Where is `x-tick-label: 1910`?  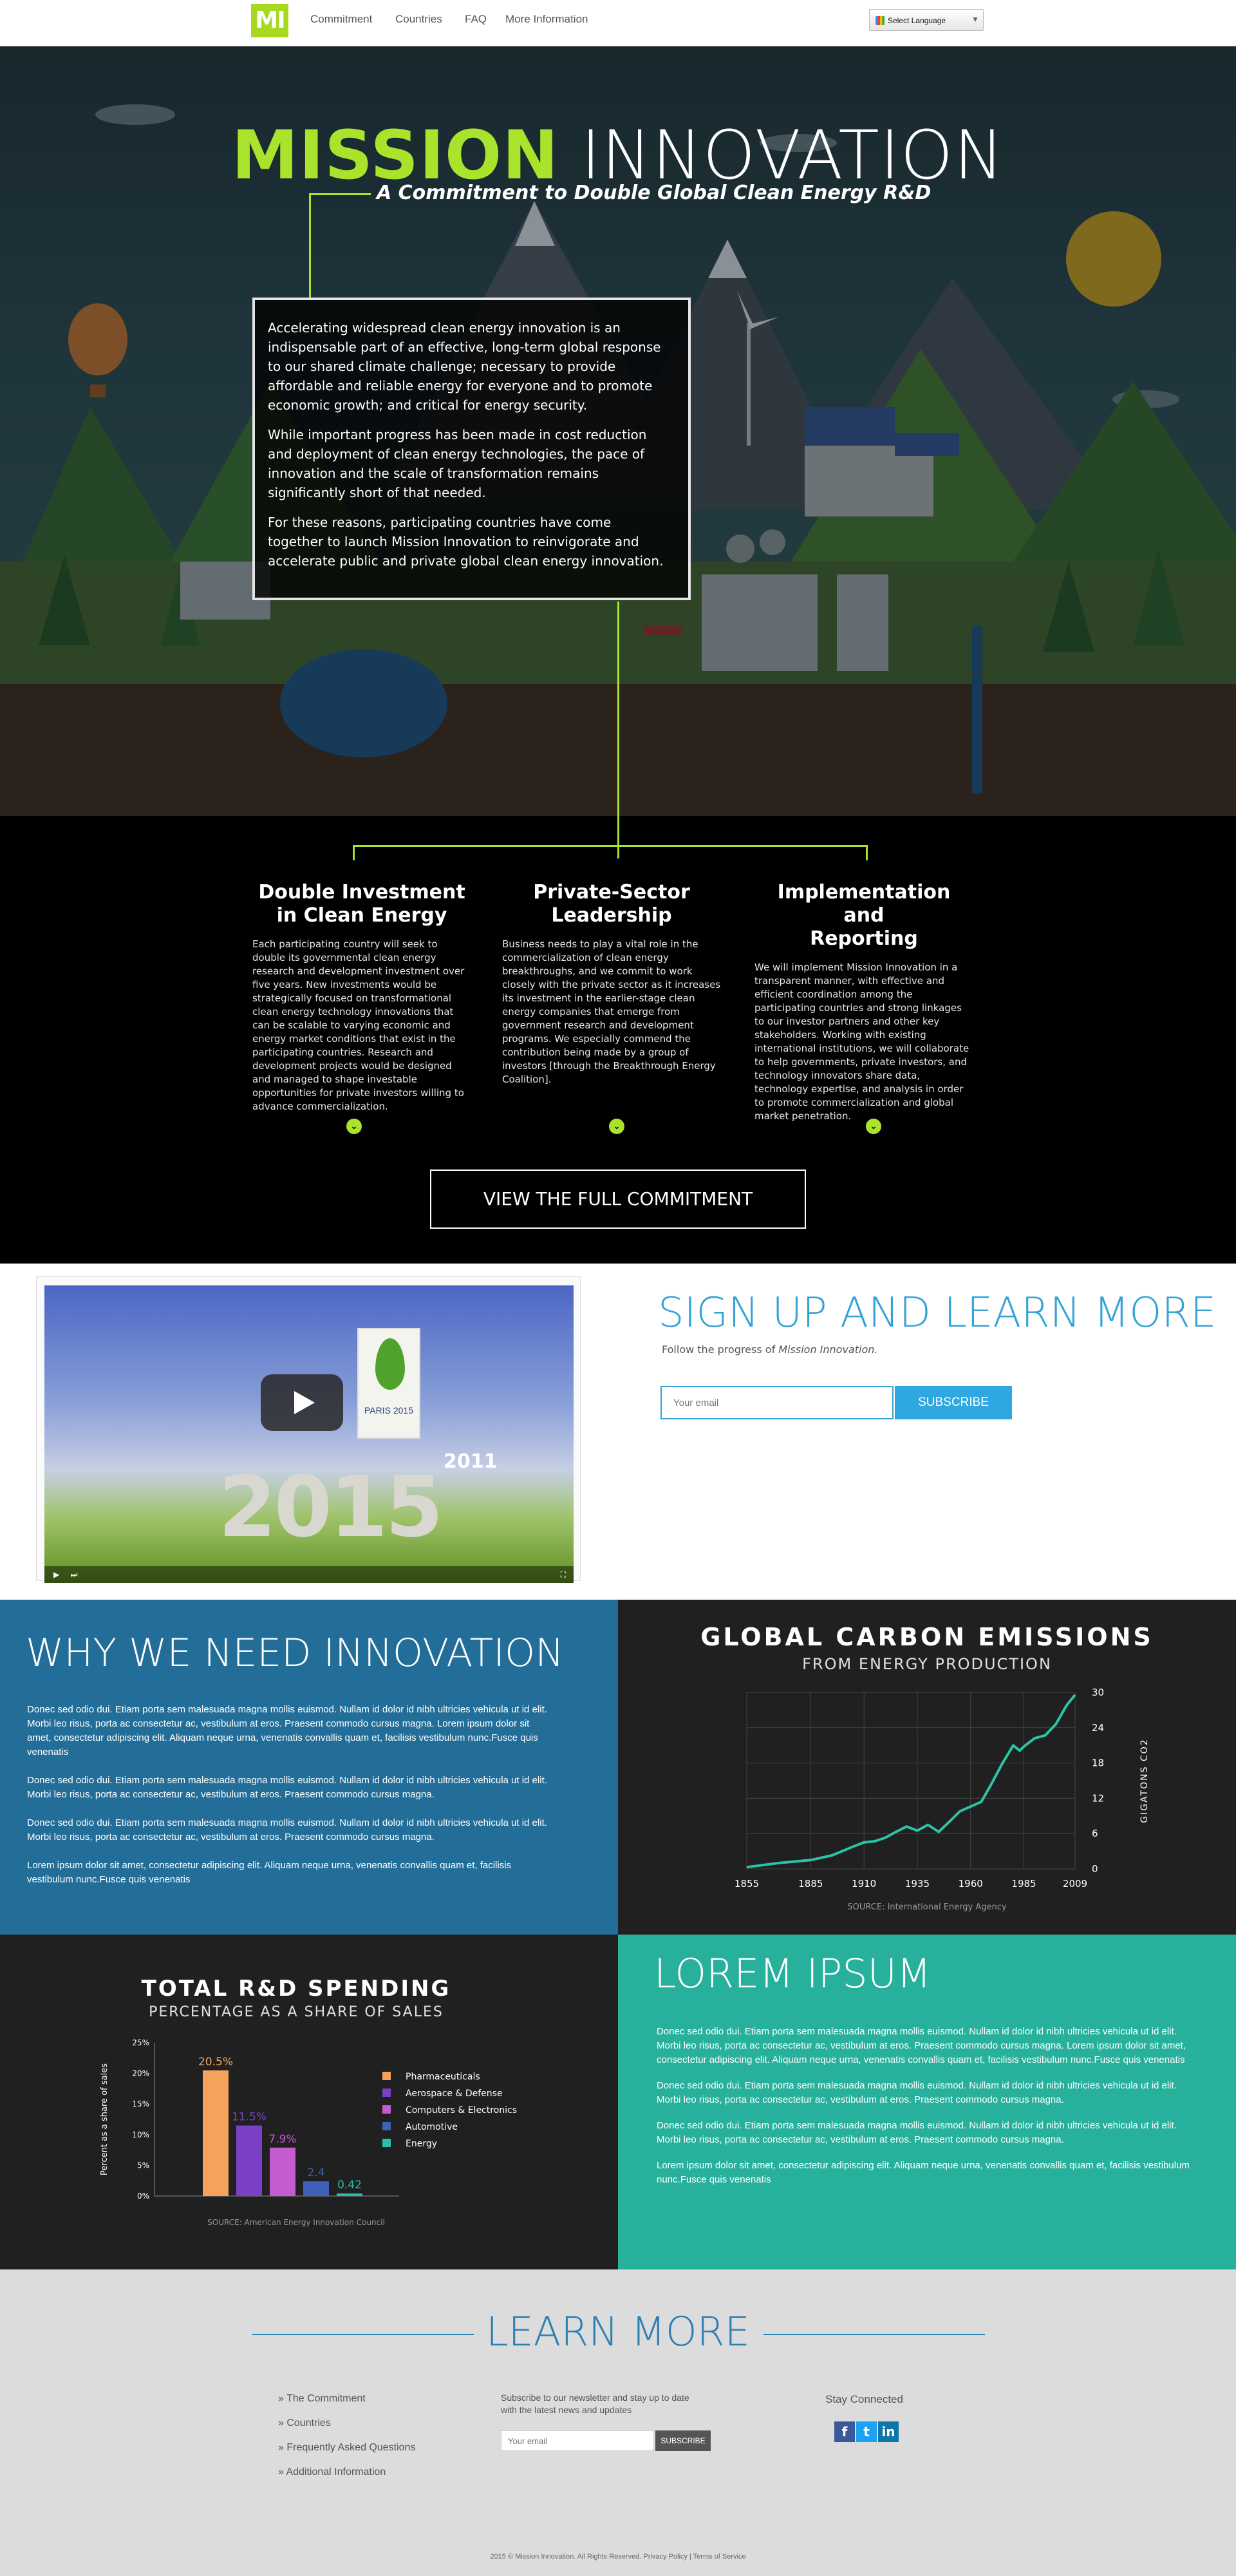
x-tick-label: 1910 is located at coordinates (864, 1884).